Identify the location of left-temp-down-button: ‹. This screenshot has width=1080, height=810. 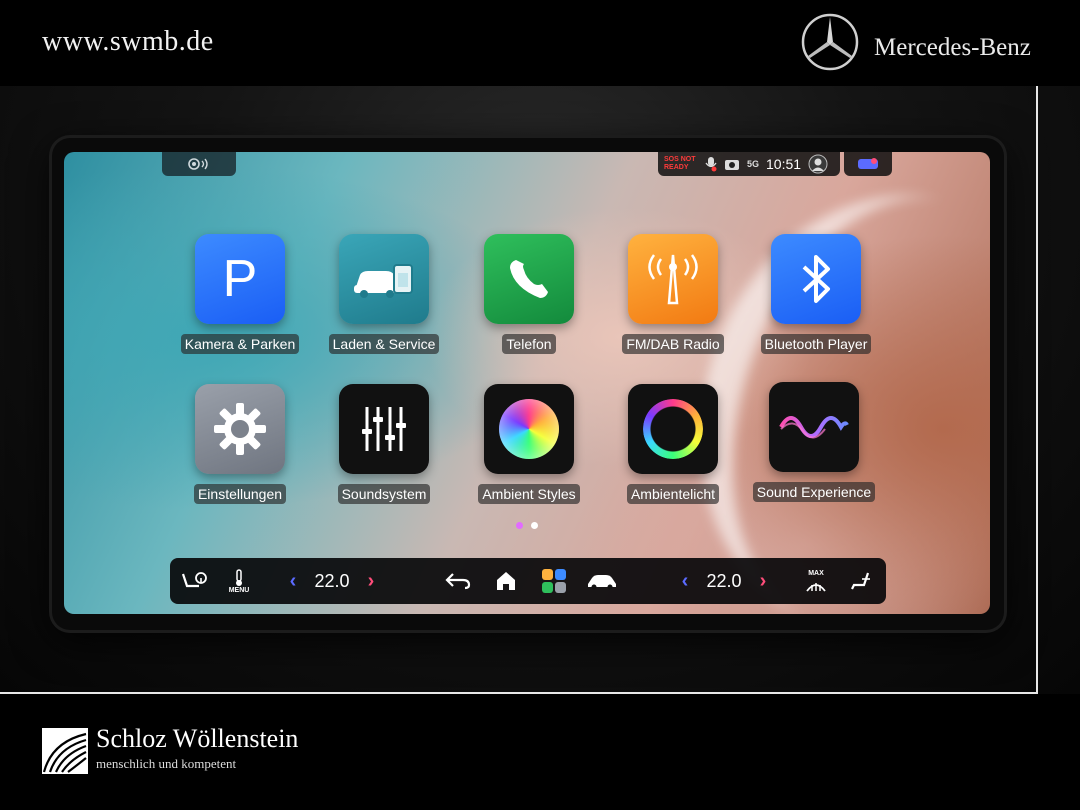
(293, 581).